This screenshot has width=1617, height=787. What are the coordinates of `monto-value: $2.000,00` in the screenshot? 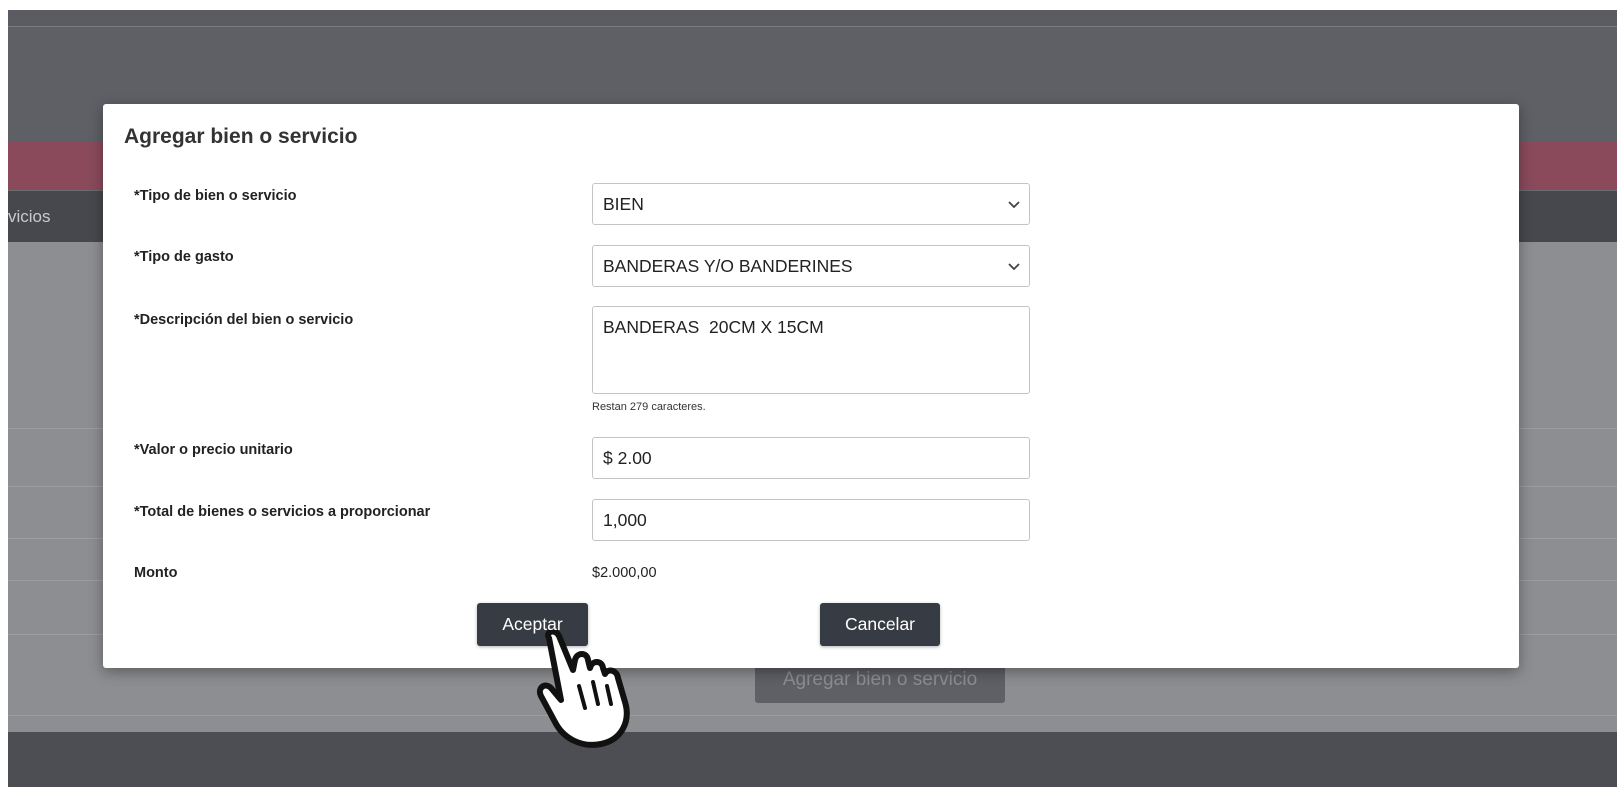 It's located at (624, 573).